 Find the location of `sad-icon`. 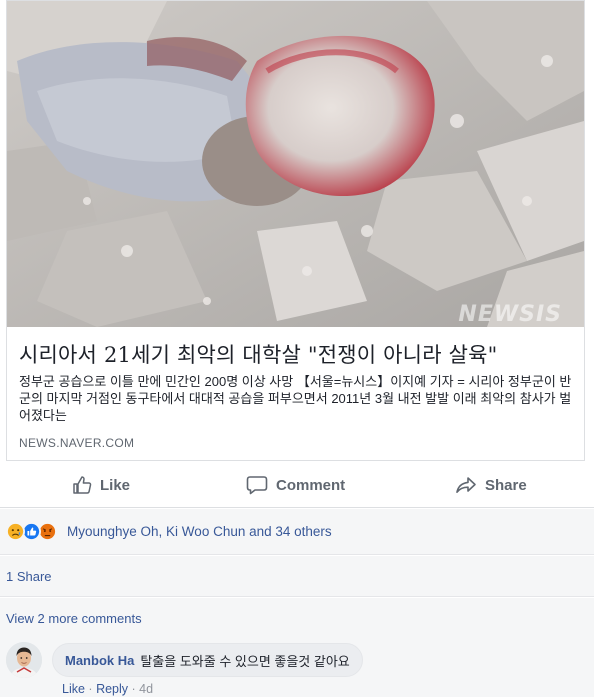

sad-icon is located at coordinates (15, 531).